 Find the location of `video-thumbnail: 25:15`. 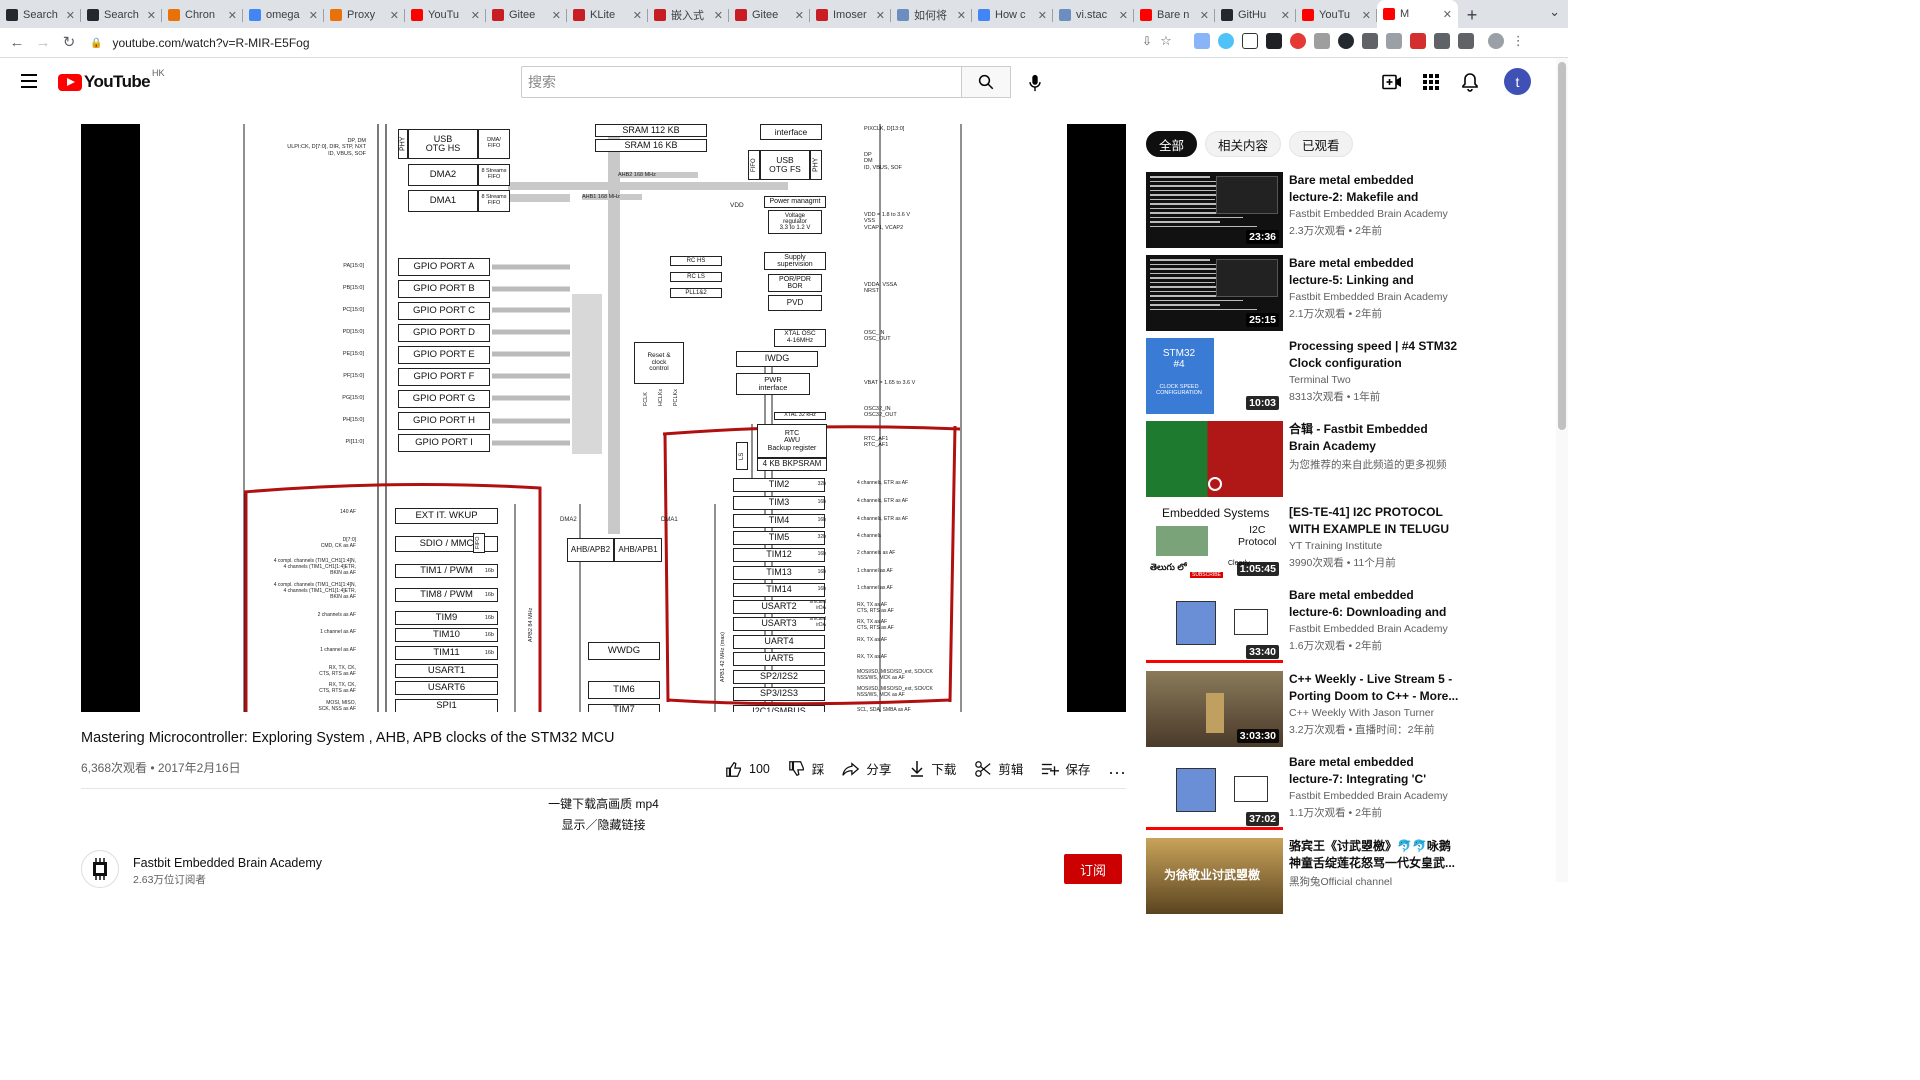

video-thumbnail: 25:15 is located at coordinates (1214, 293).